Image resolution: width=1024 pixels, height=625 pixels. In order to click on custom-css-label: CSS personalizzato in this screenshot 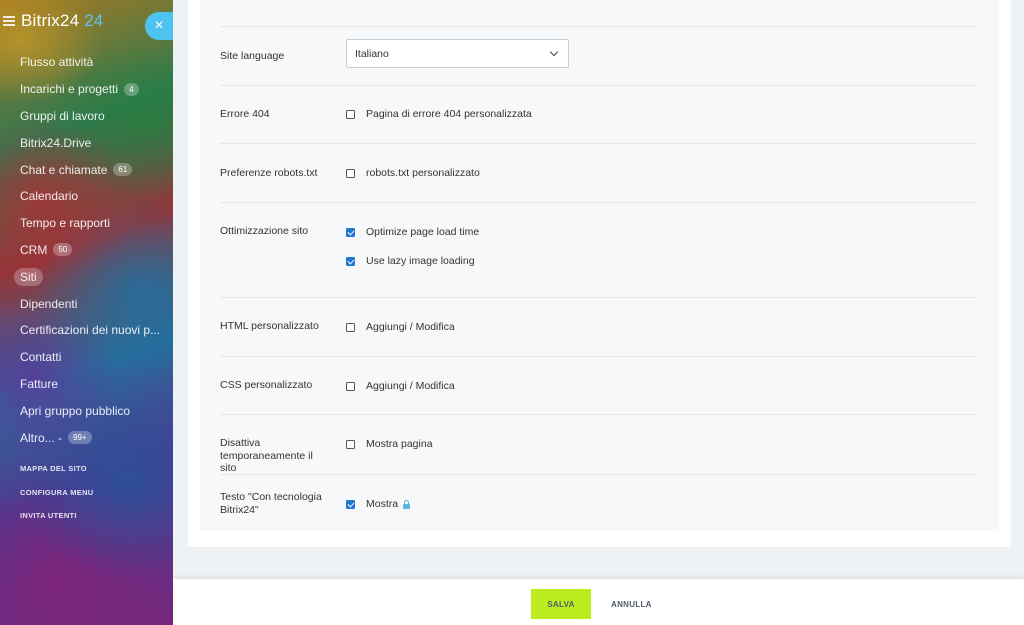, I will do `click(266, 385)`.